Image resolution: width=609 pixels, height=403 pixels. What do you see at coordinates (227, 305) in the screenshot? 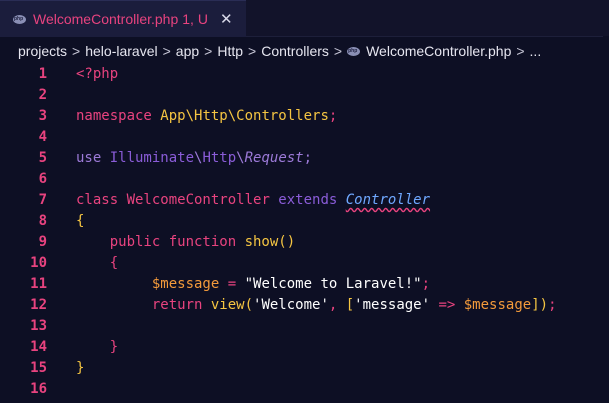
I see `code-token: view` at bounding box center [227, 305].